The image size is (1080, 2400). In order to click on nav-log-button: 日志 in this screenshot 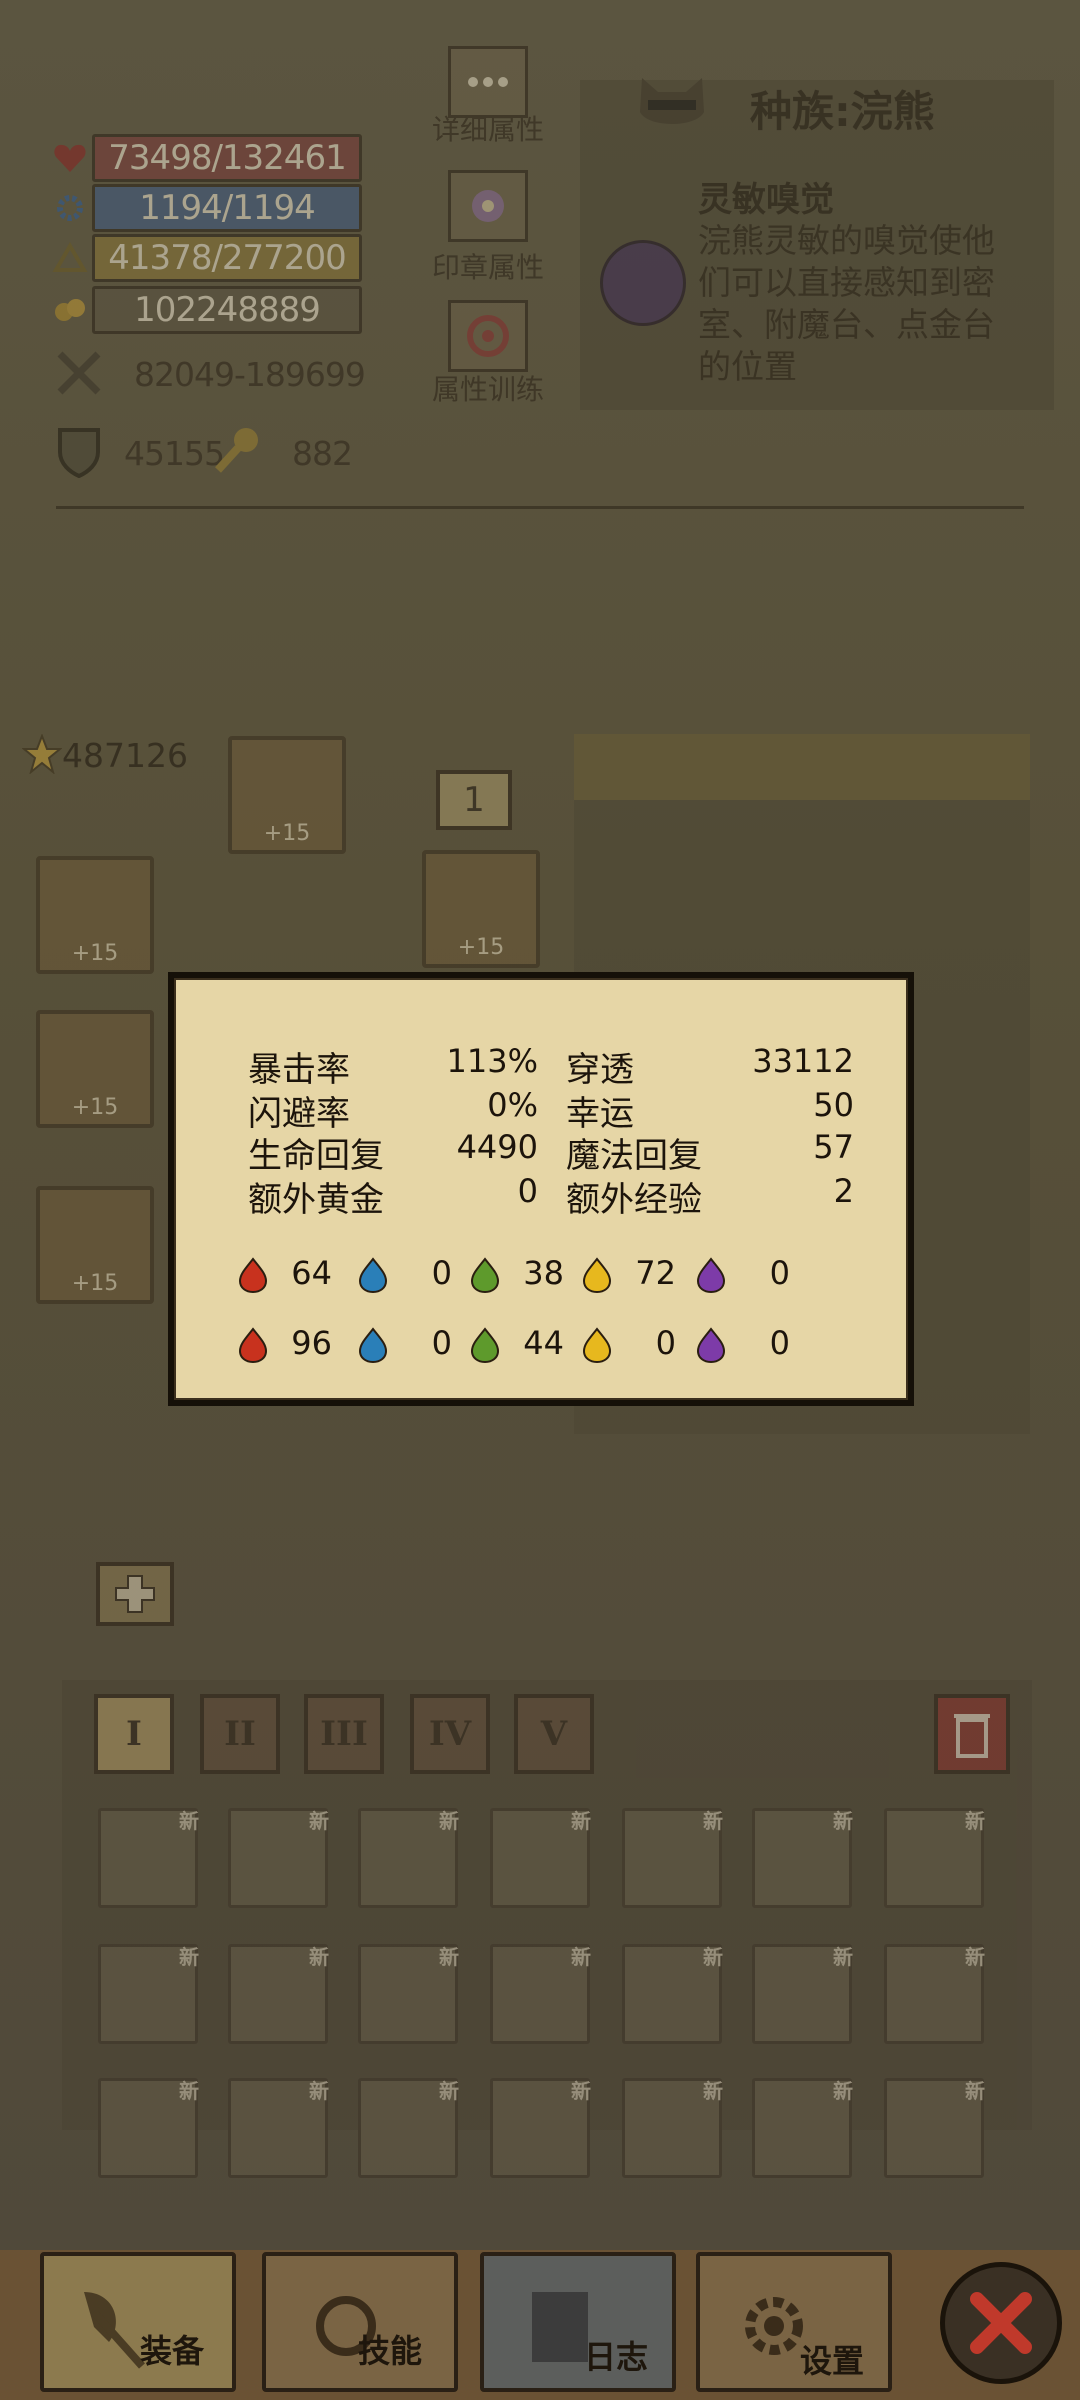, I will do `click(578, 2322)`.